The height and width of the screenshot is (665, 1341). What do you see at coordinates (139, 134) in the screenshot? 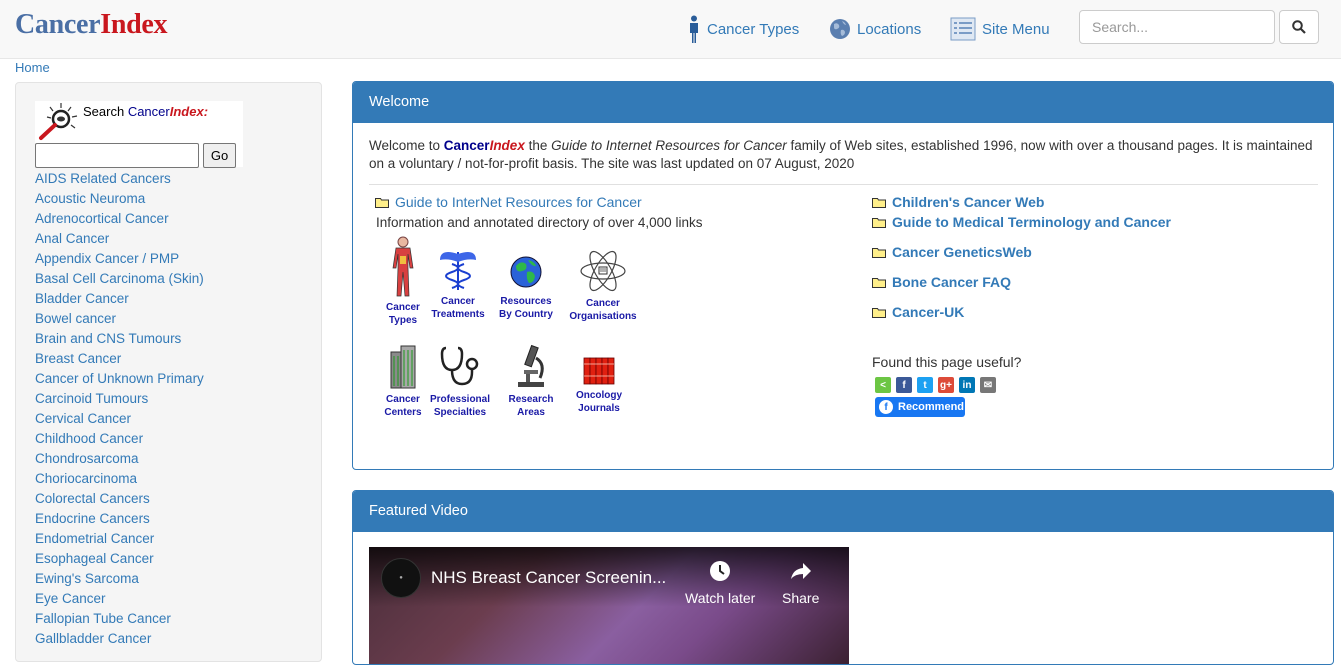
I see `sidebar-search-box: Search CancerIndex: Go` at bounding box center [139, 134].